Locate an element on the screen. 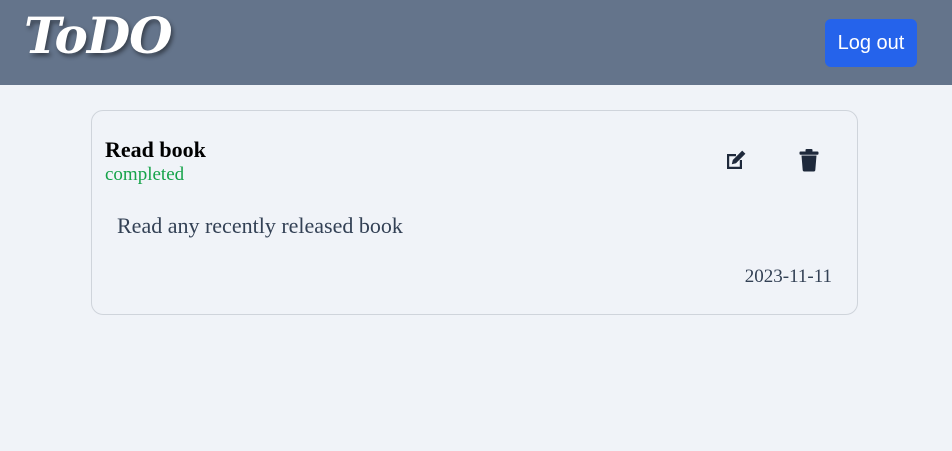 This screenshot has width=952, height=451. todo-date: 2023-11-11 is located at coordinates (788, 276).